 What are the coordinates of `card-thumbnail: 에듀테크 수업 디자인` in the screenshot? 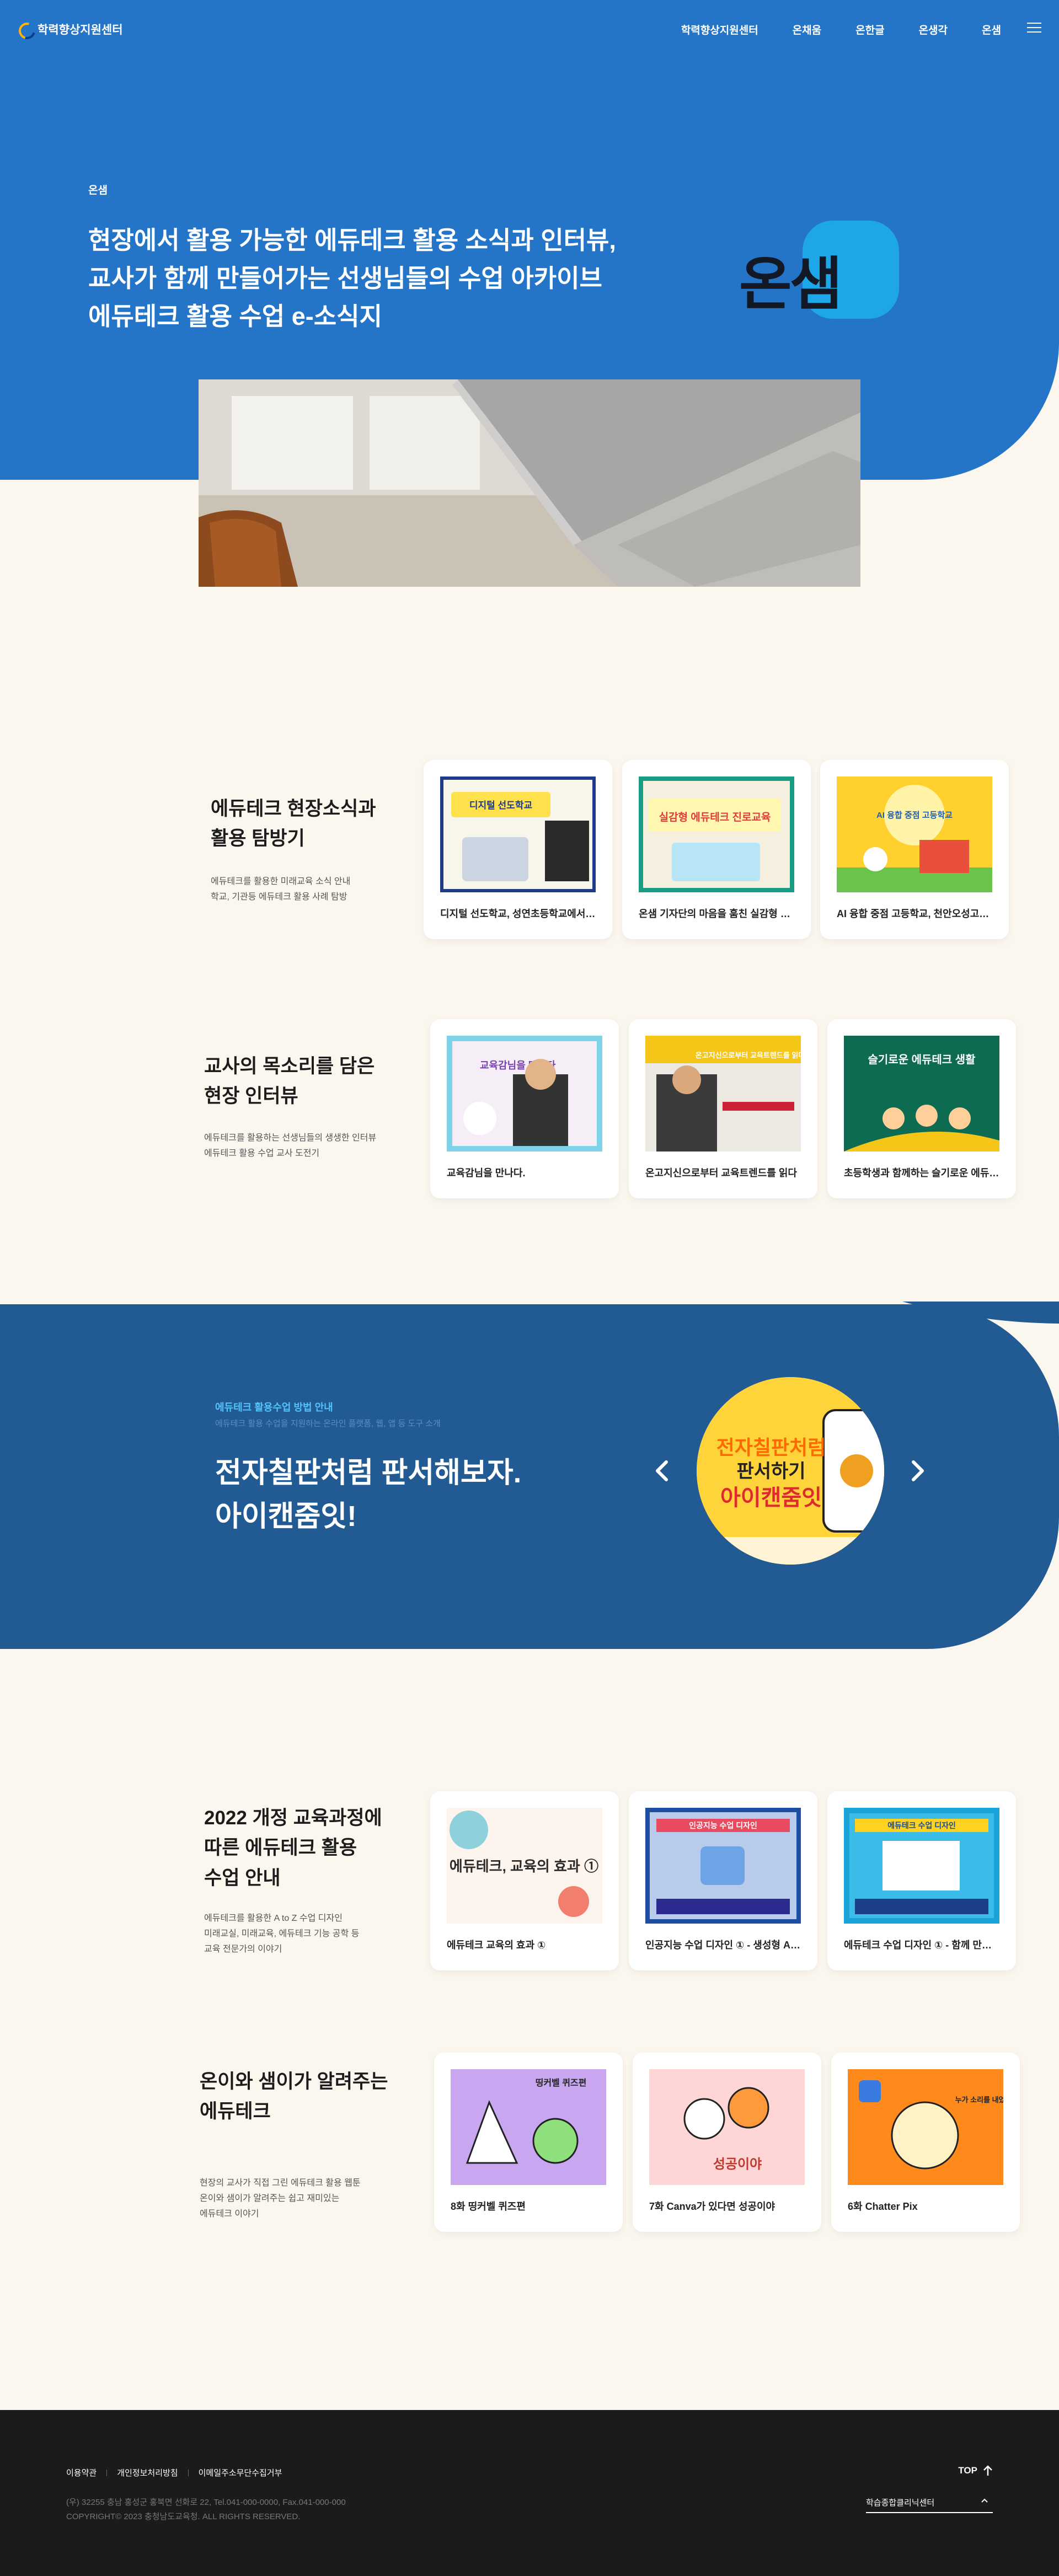 It's located at (921, 1866).